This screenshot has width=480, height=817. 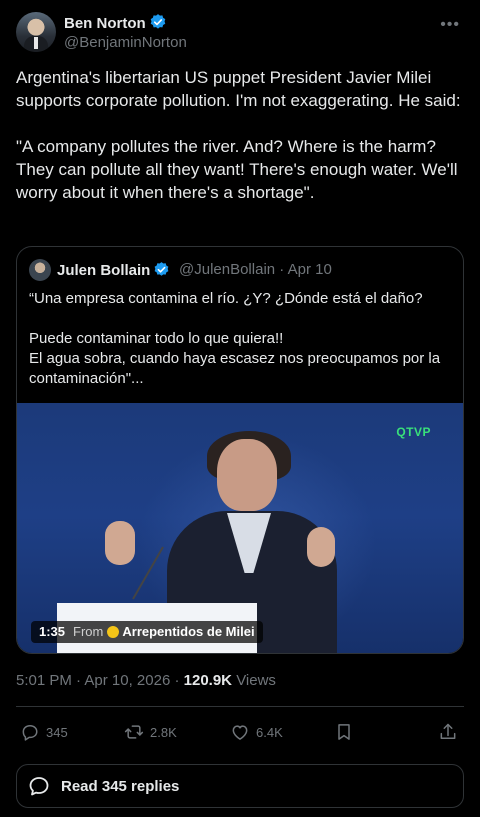 What do you see at coordinates (240, 706) in the screenshot?
I see `divider` at bounding box center [240, 706].